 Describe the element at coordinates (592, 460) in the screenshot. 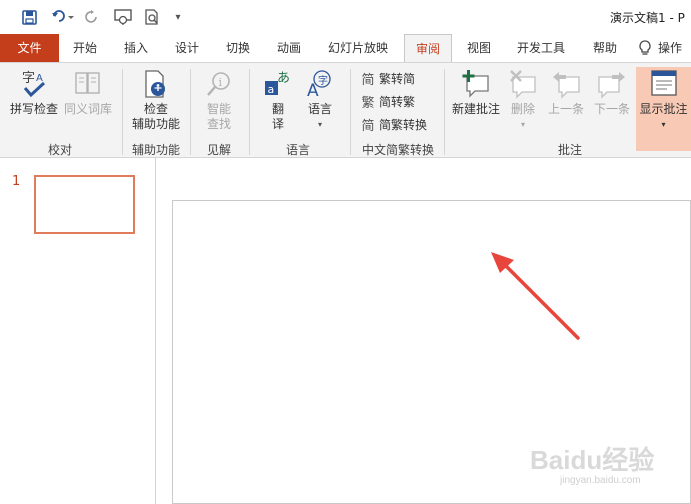

I see `watermark-logo: Baidu经验` at that location.